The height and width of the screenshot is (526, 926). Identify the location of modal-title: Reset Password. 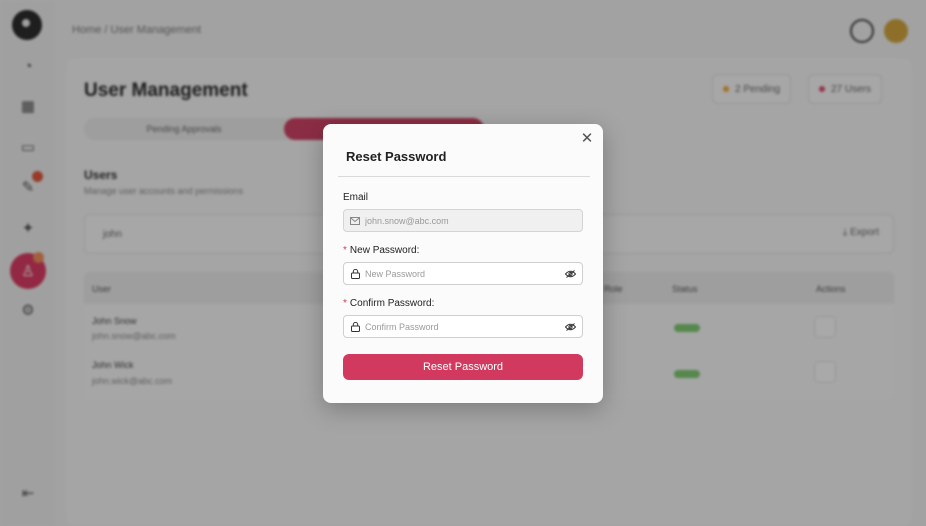
(396, 156).